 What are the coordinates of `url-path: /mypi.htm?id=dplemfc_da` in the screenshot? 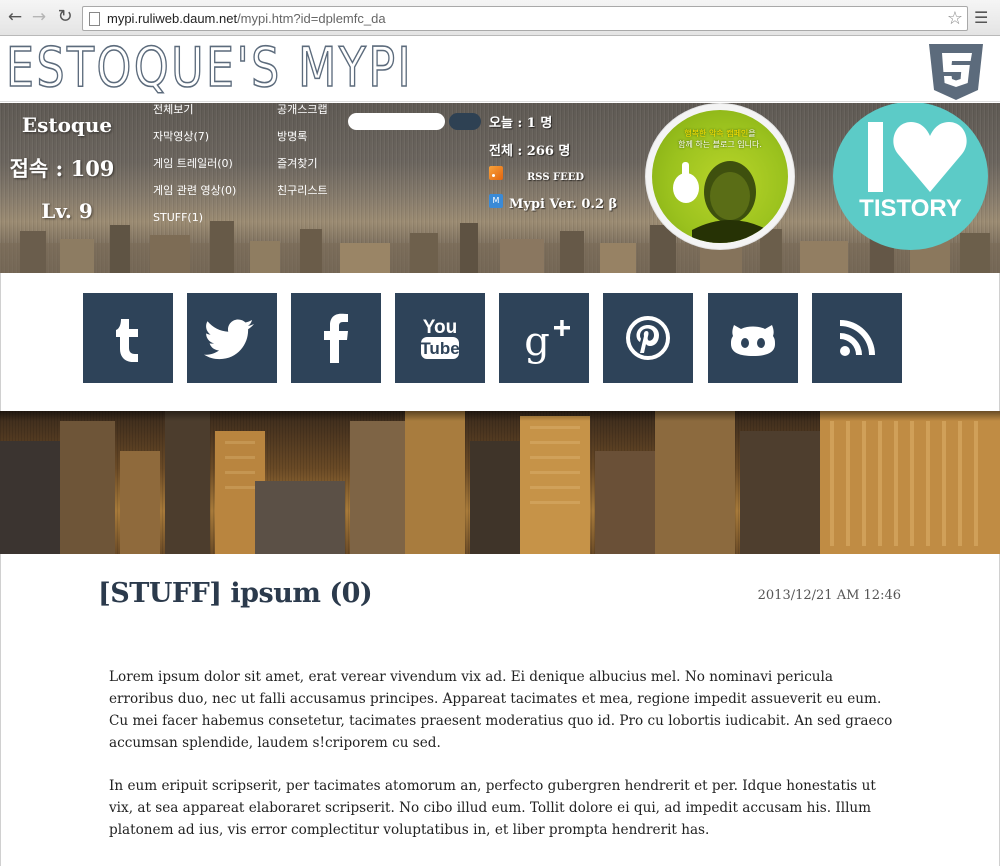 It's located at (311, 18).